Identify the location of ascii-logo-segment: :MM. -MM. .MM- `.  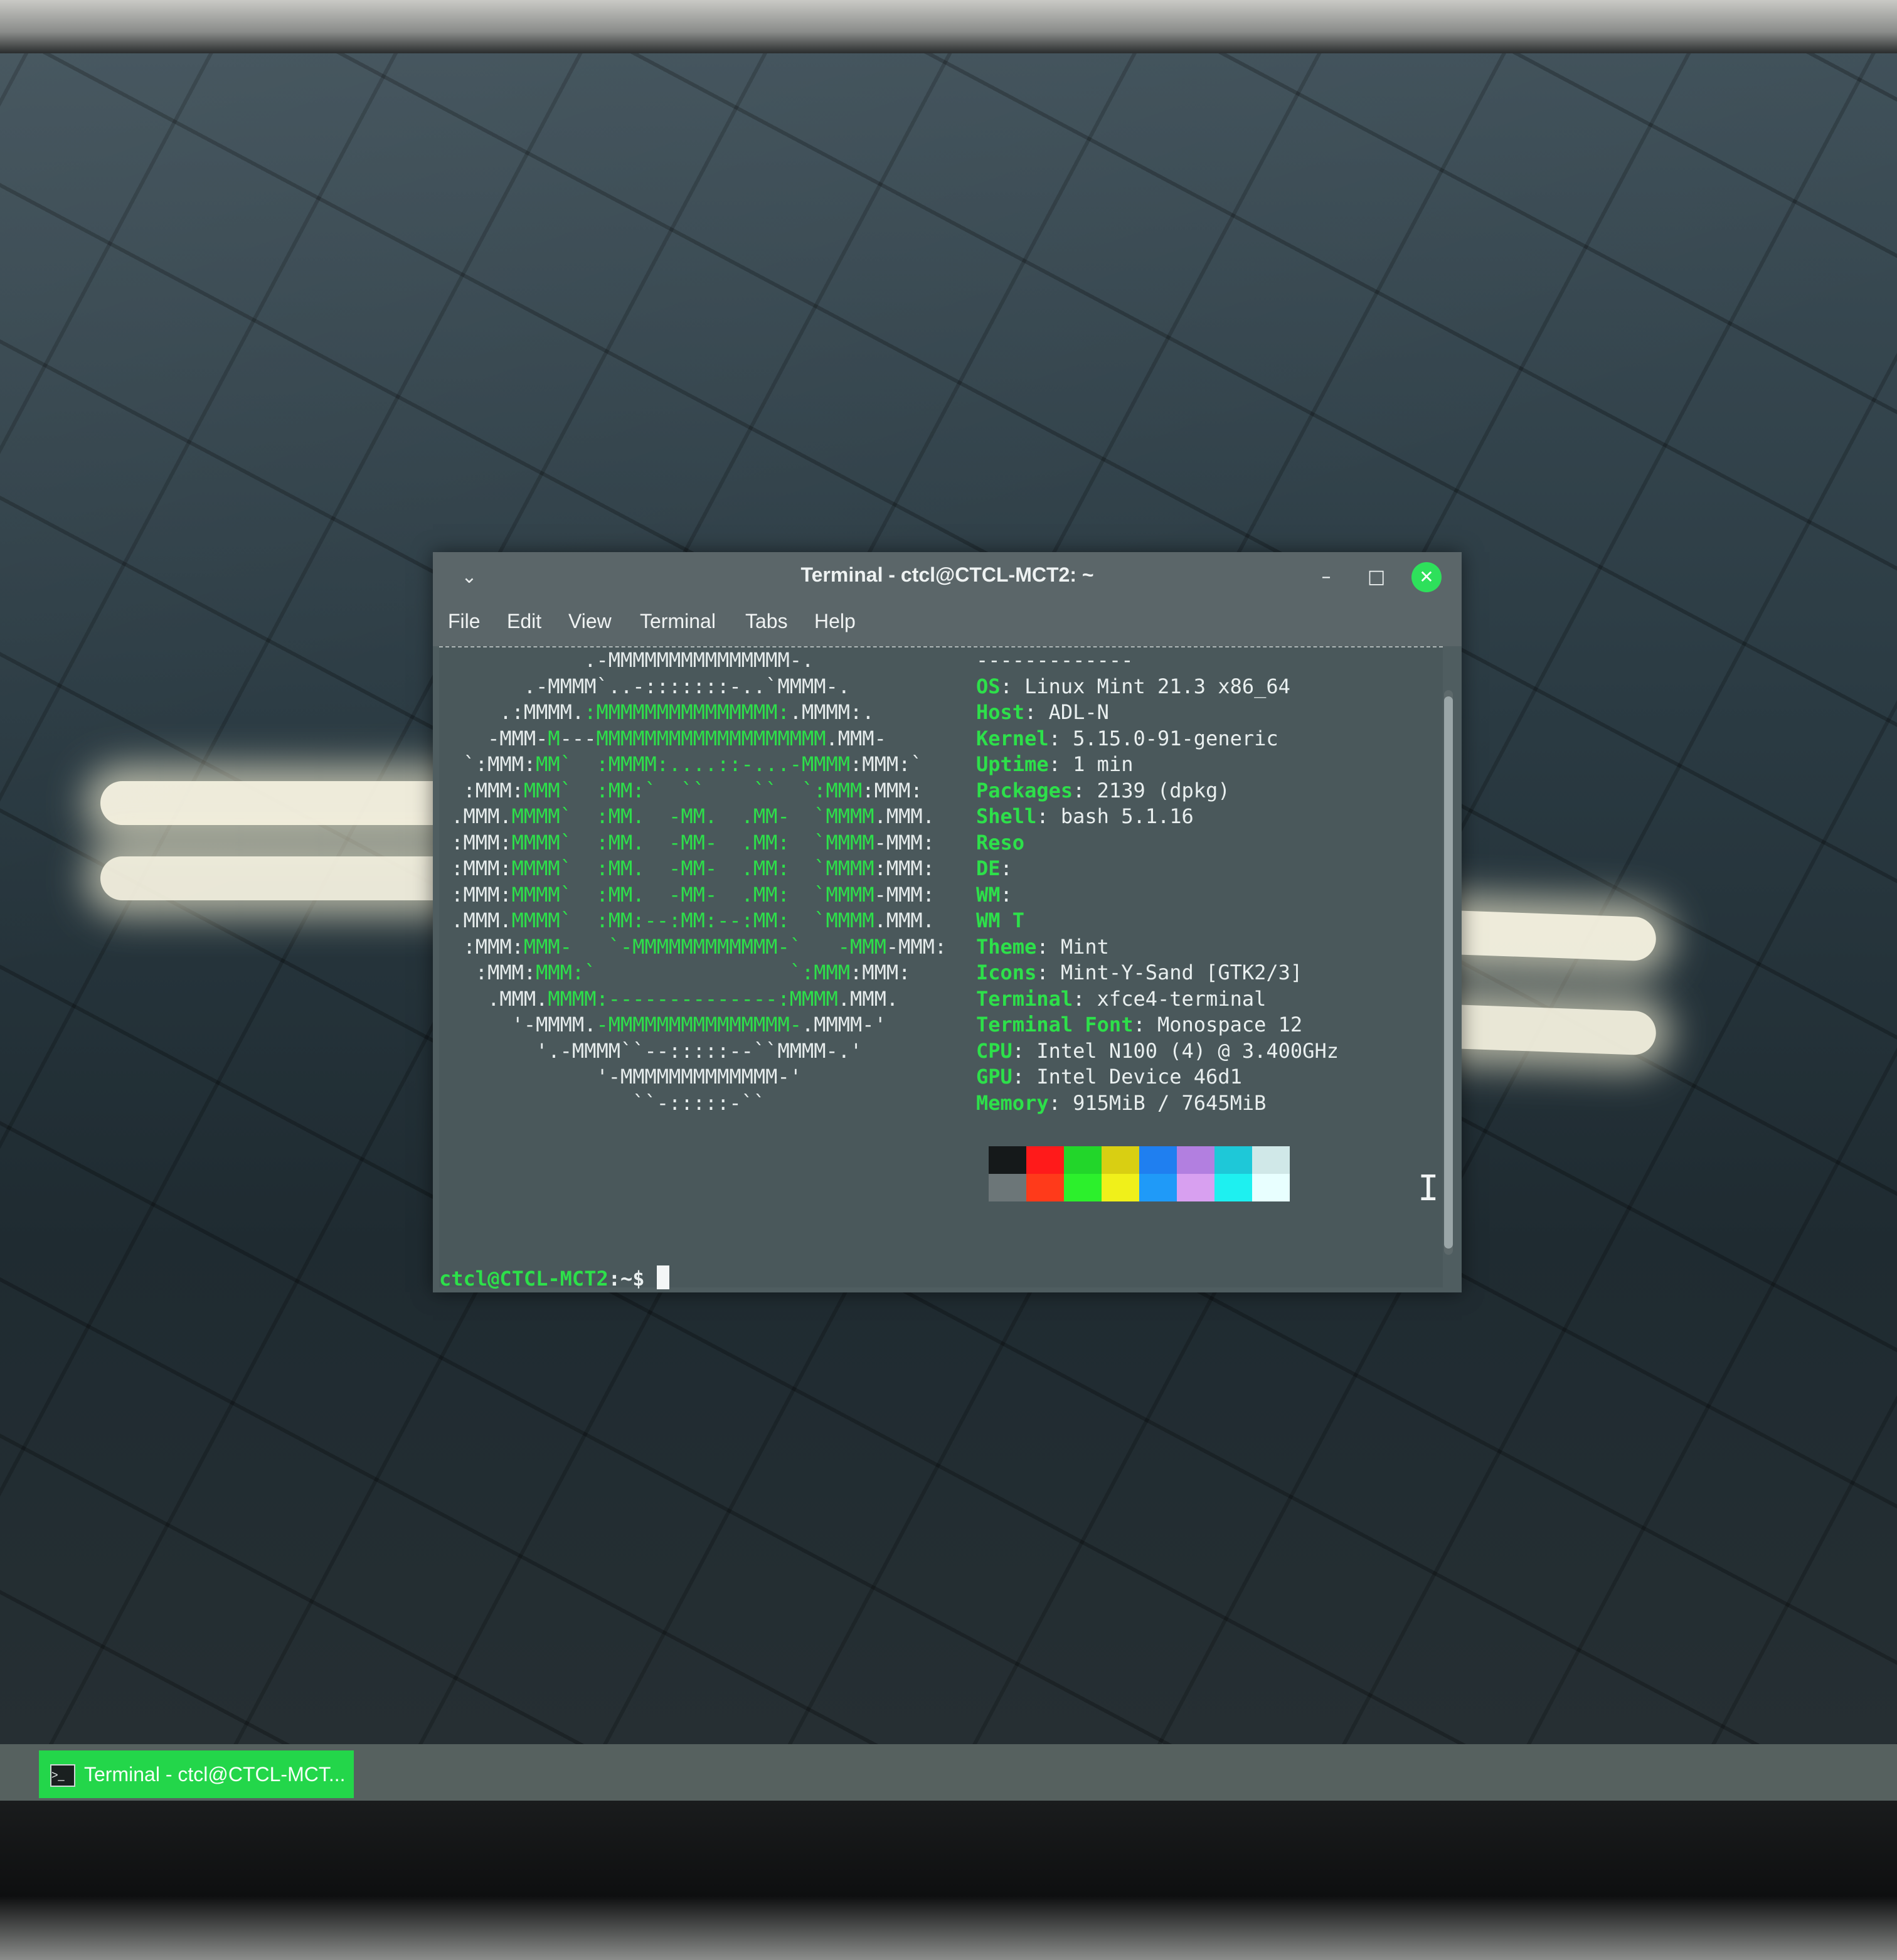
(698, 816).